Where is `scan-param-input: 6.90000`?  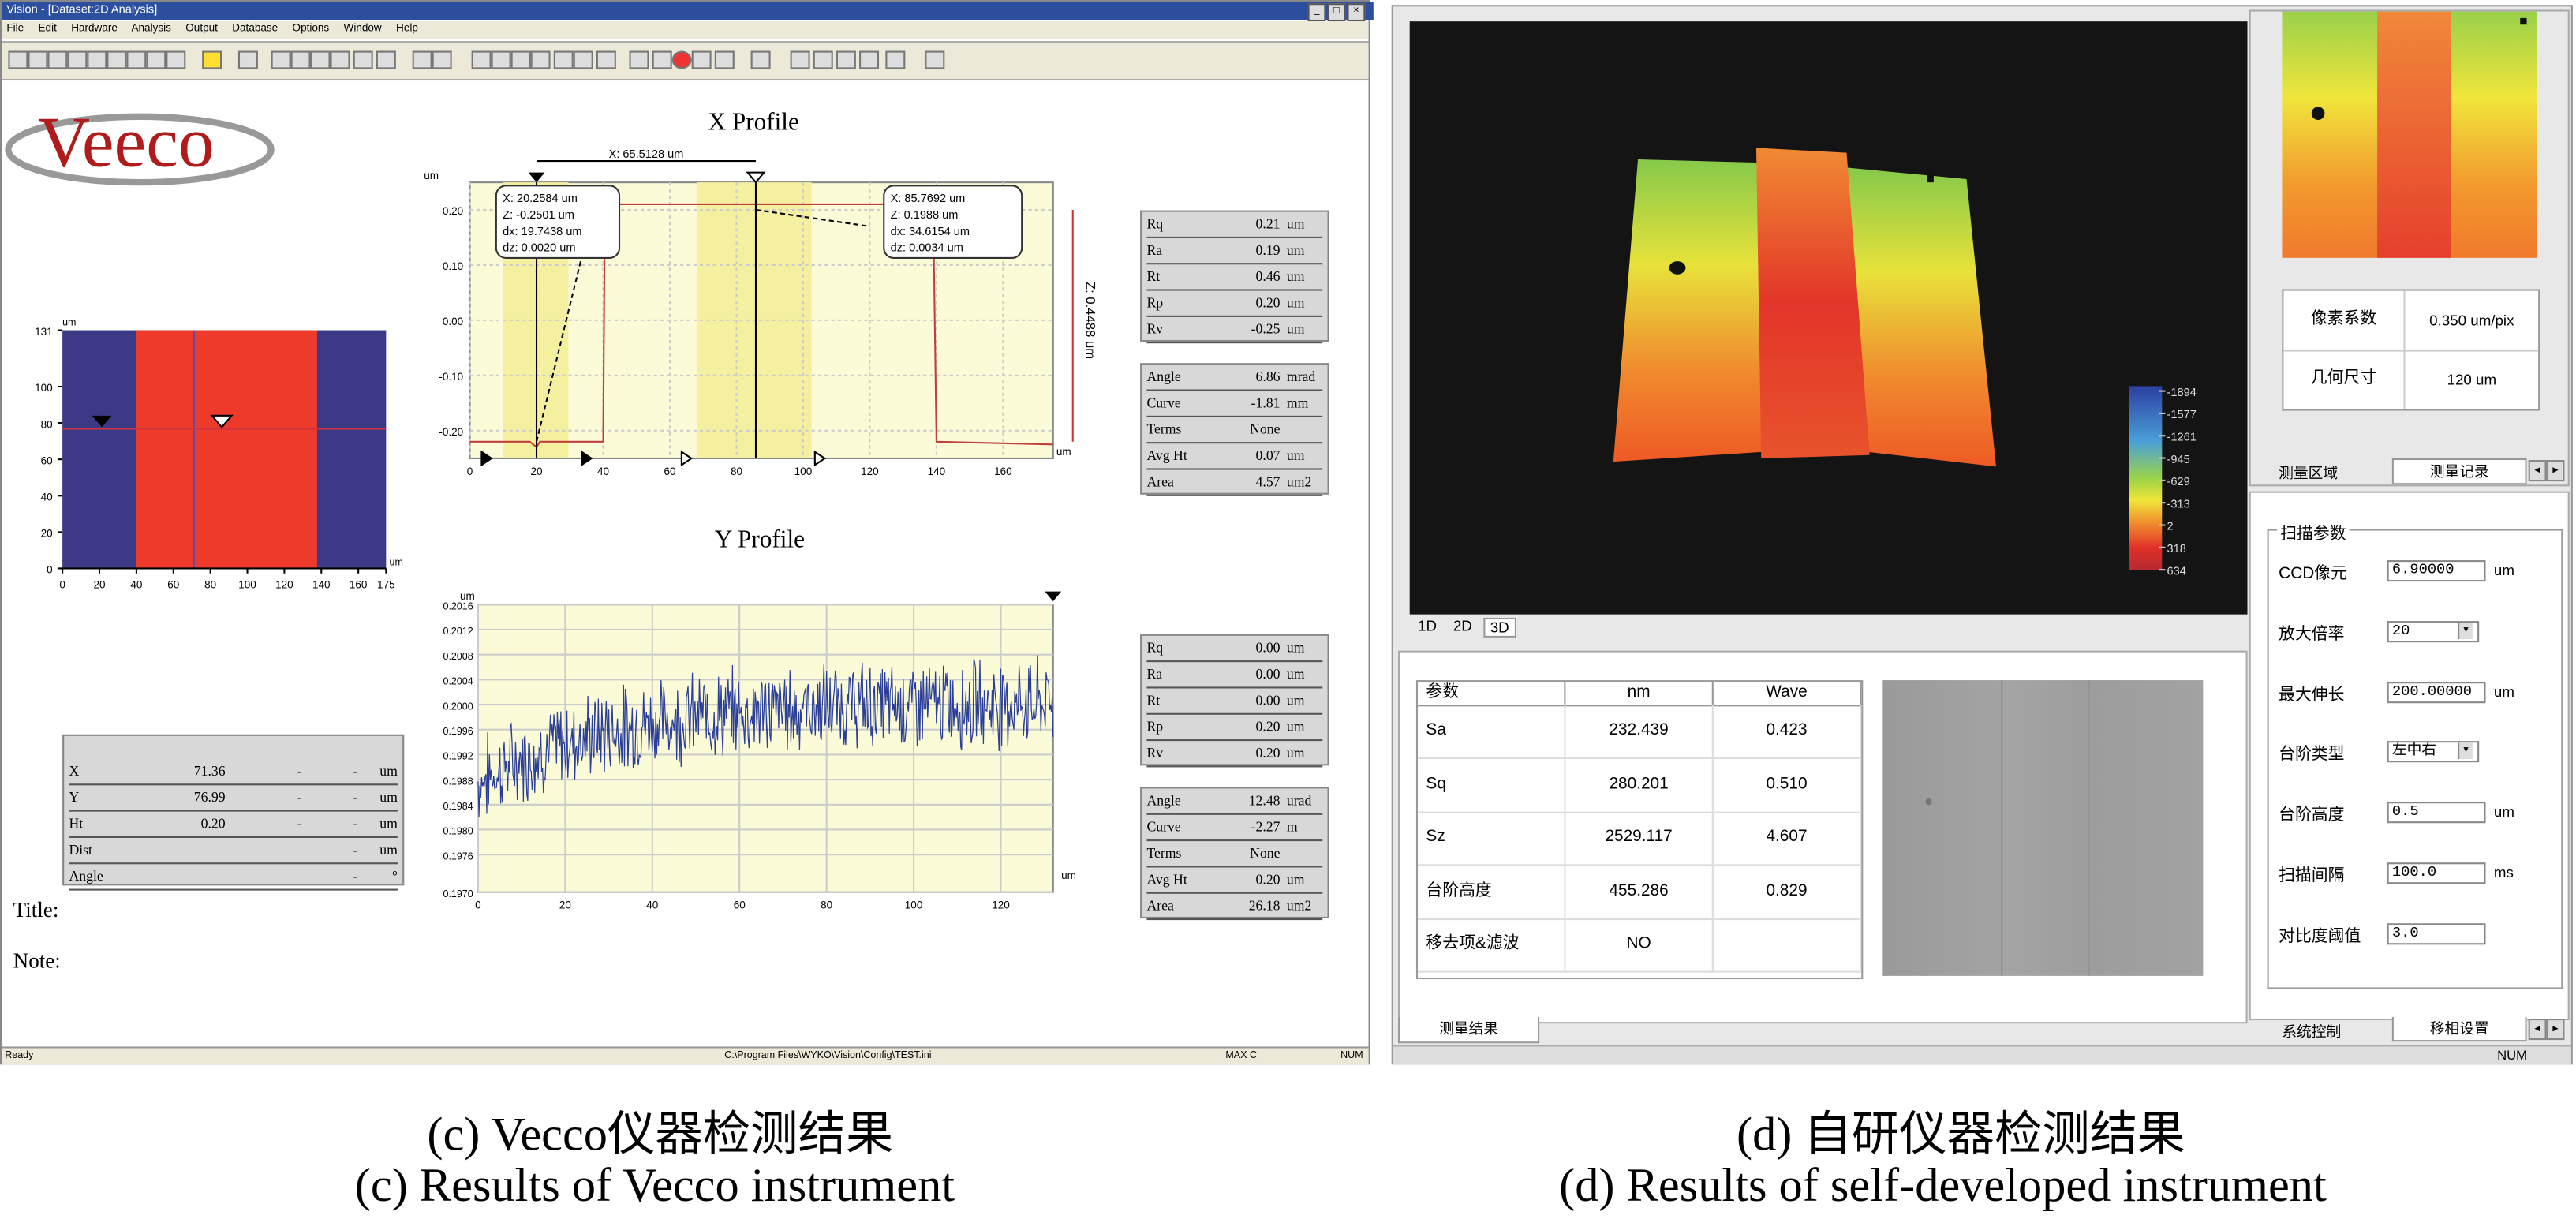 scan-param-input: 6.90000 is located at coordinates (2436, 571).